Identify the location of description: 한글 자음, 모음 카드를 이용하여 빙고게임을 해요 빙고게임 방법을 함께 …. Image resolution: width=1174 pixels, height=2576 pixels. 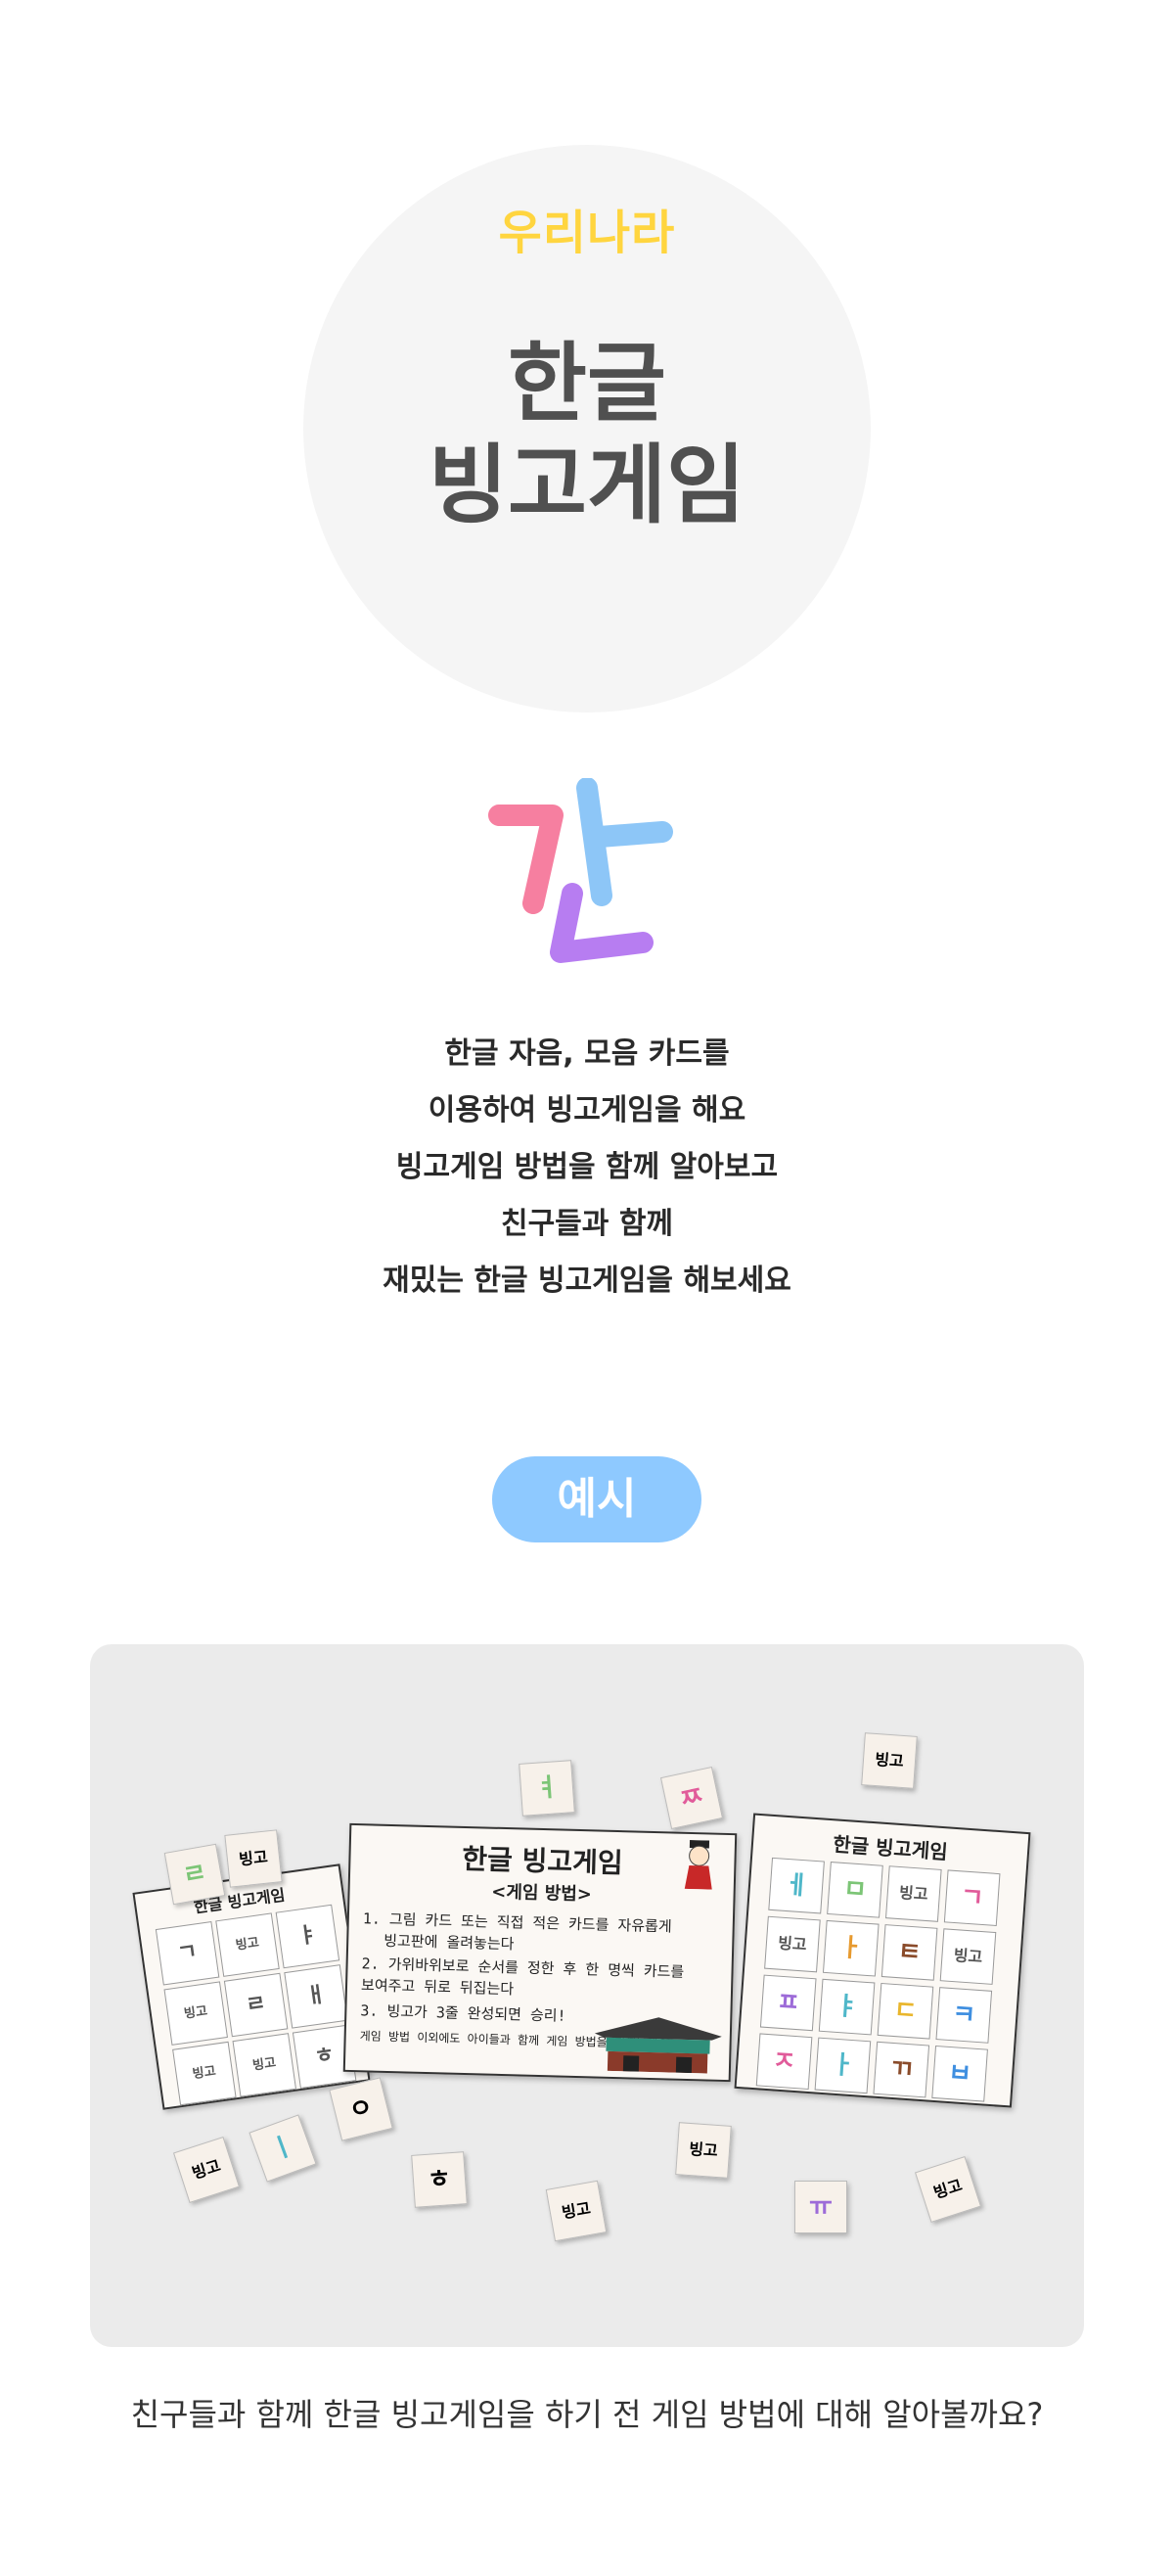
(587, 1168).